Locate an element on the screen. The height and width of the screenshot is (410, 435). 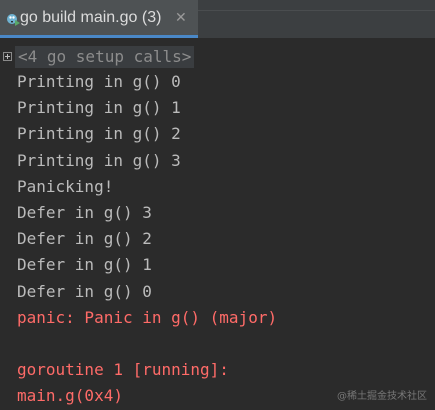
console-stderr-line: main.g(0x4) is located at coordinates (70, 396).